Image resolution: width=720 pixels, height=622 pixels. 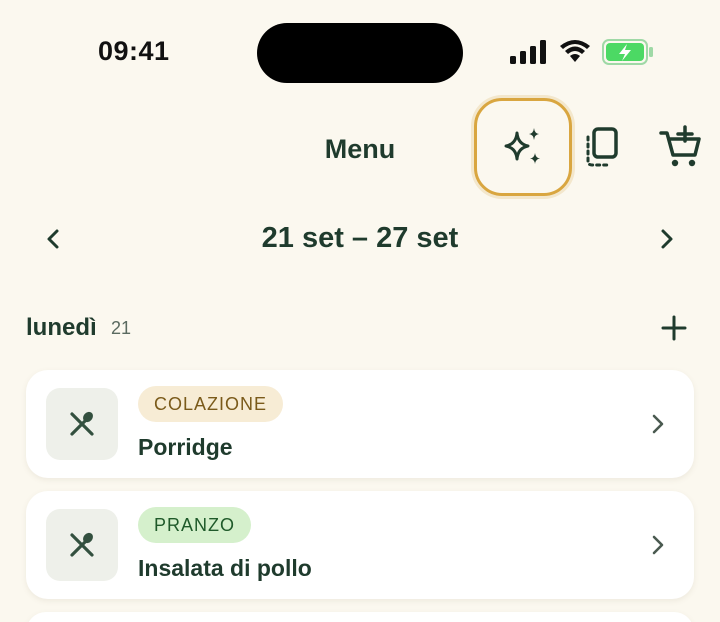 What do you see at coordinates (195, 525) in the screenshot?
I see `meal-tag: PRANZO` at bounding box center [195, 525].